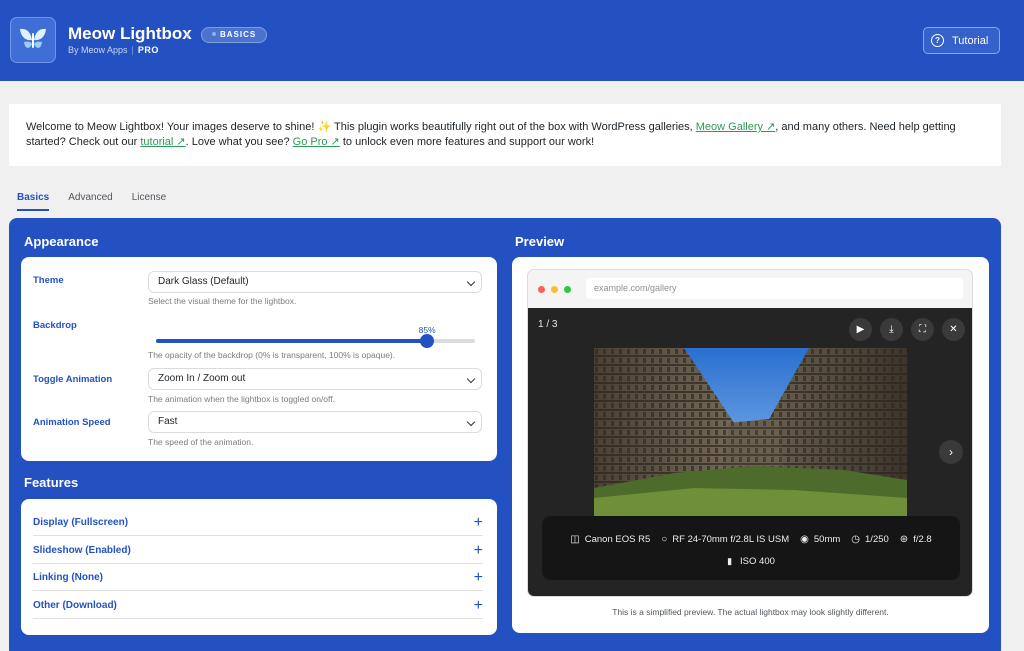 This screenshot has height=651, width=1024. Describe the element at coordinates (891, 329) in the screenshot. I see `download-icon: ⤓` at that location.